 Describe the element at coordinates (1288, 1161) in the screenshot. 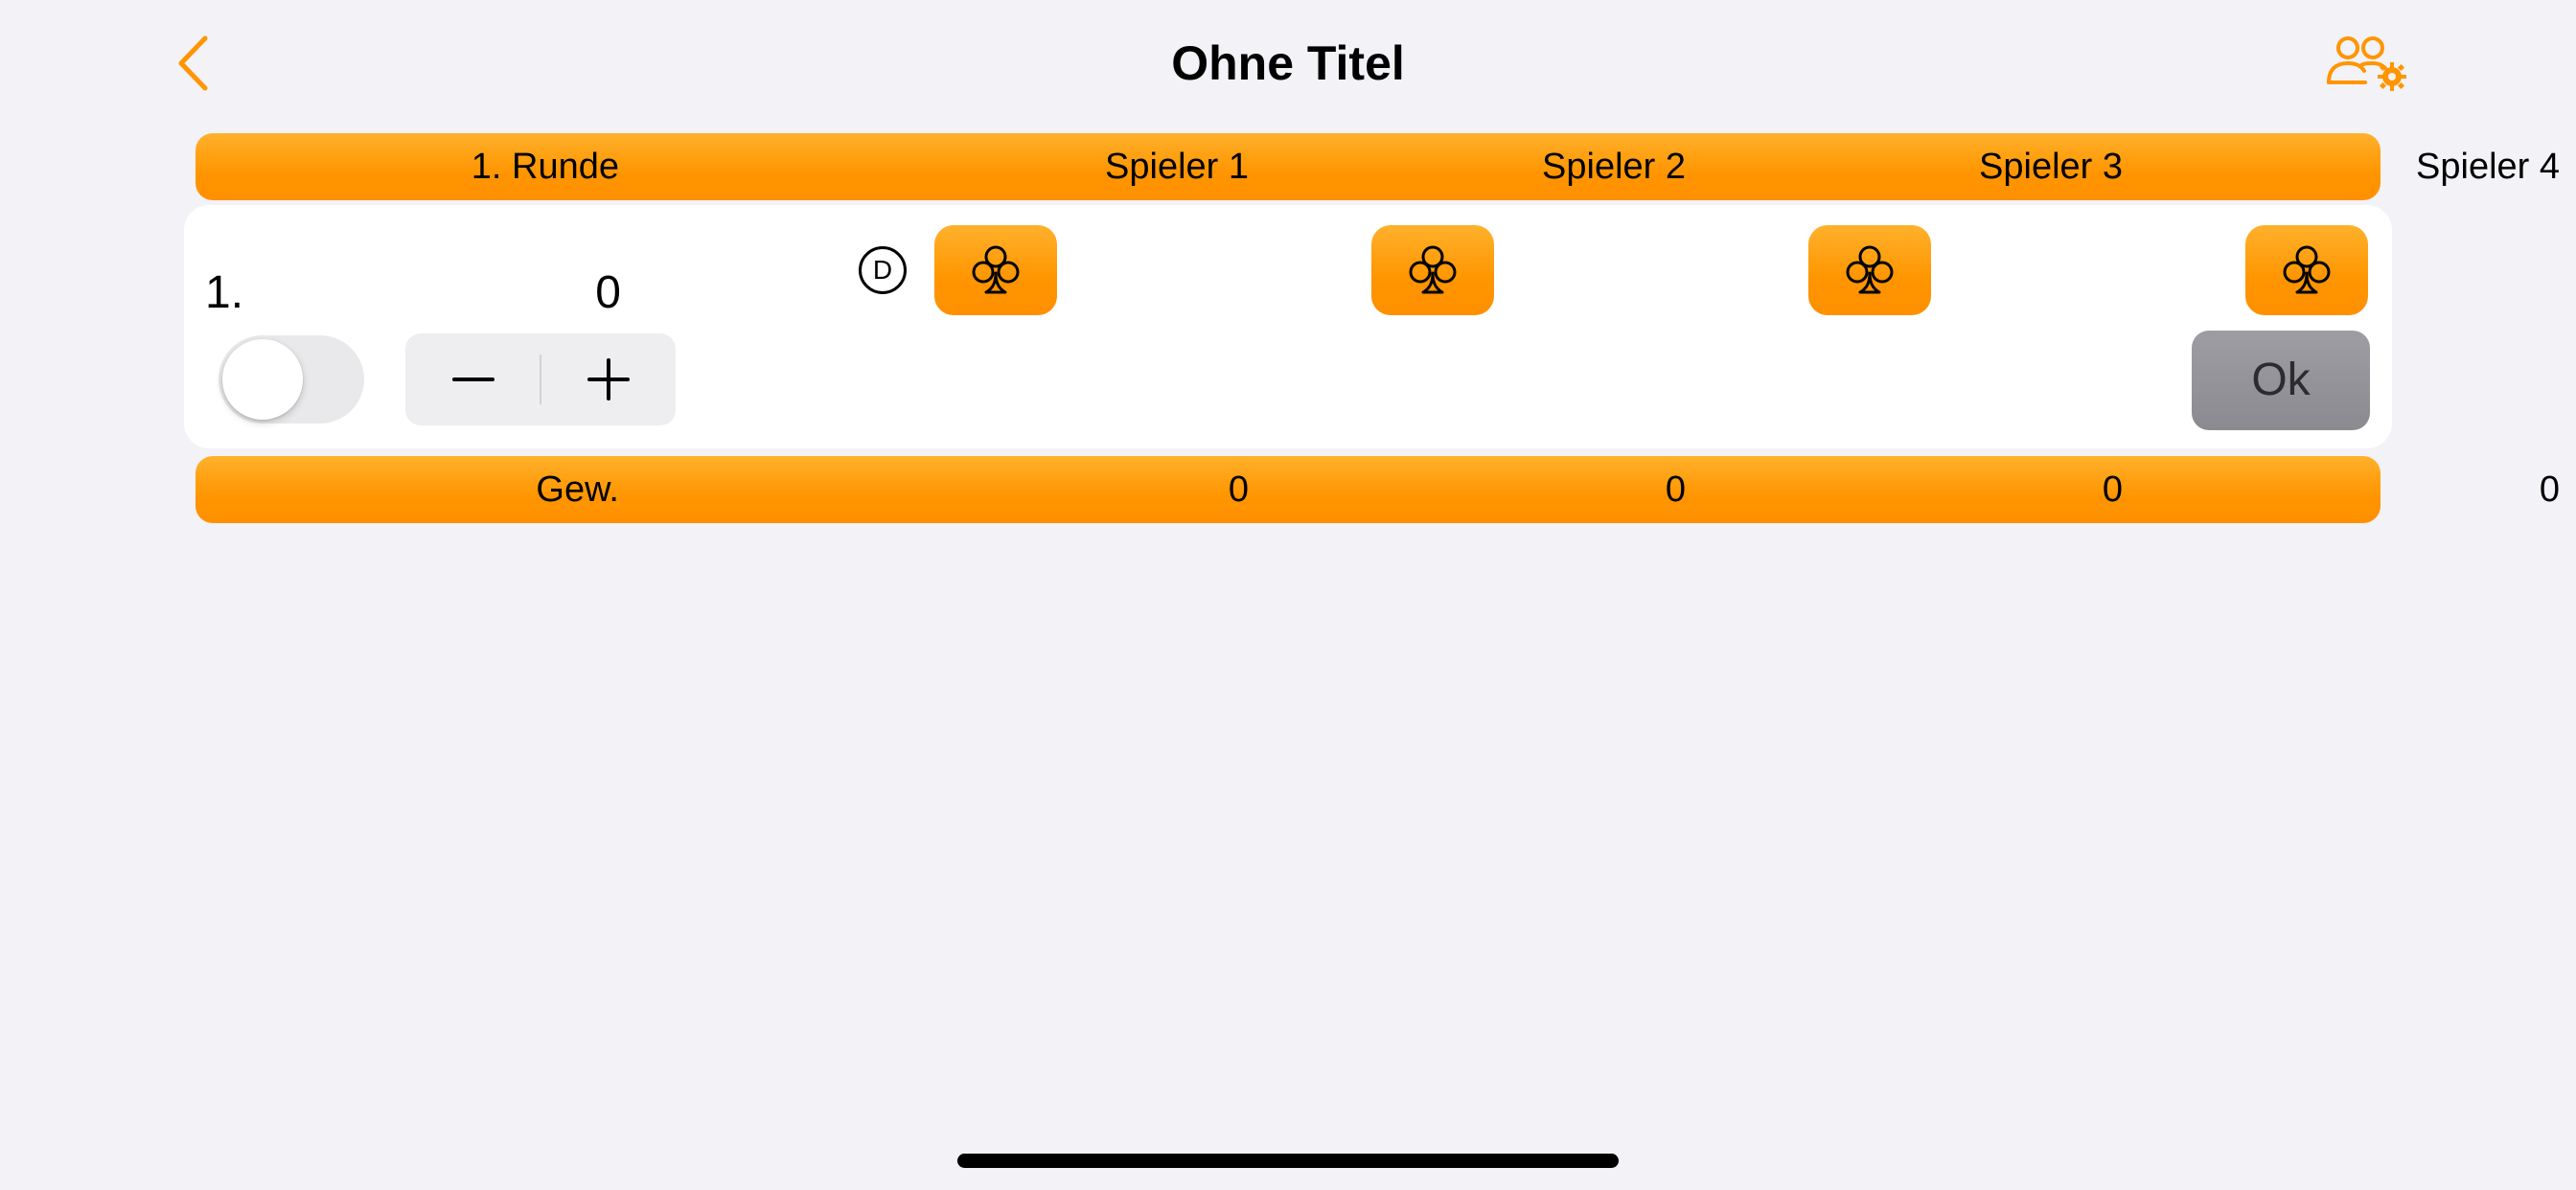

I see `home-indicator` at that location.